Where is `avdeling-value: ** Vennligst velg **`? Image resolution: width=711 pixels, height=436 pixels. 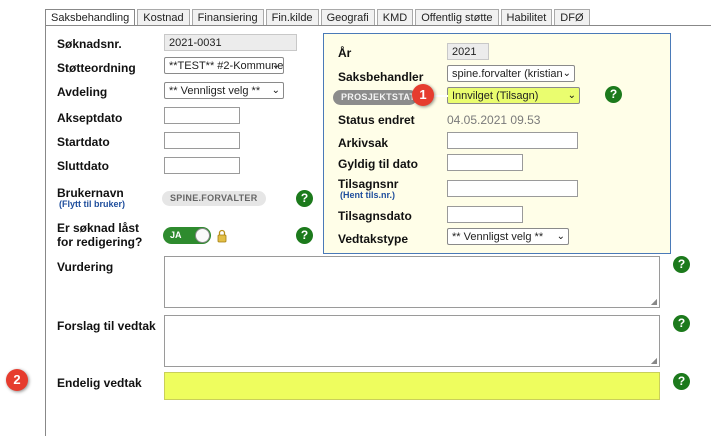
avdeling-value: ** Vennligst velg ** is located at coordinates (215, 91).